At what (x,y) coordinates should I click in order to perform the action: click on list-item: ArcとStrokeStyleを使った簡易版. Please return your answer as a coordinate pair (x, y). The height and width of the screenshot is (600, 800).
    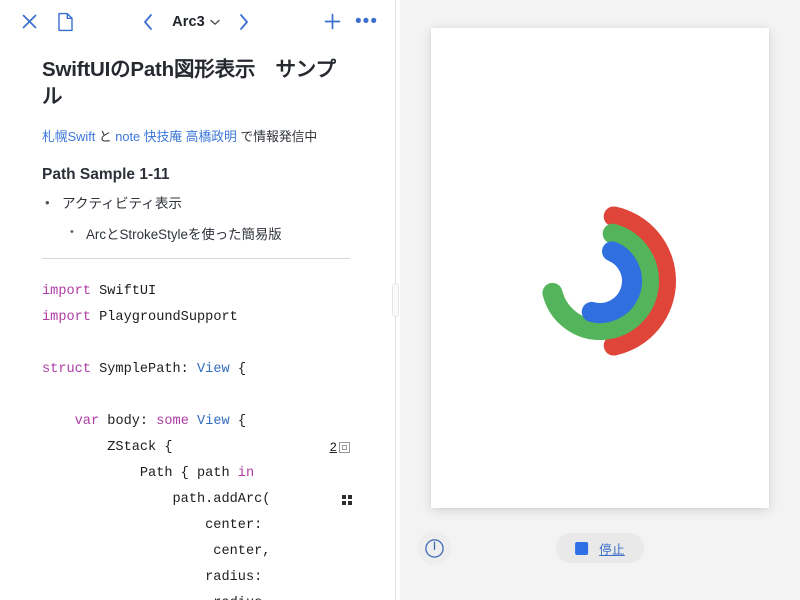
    Looking at the image, I should click on (209, 234).